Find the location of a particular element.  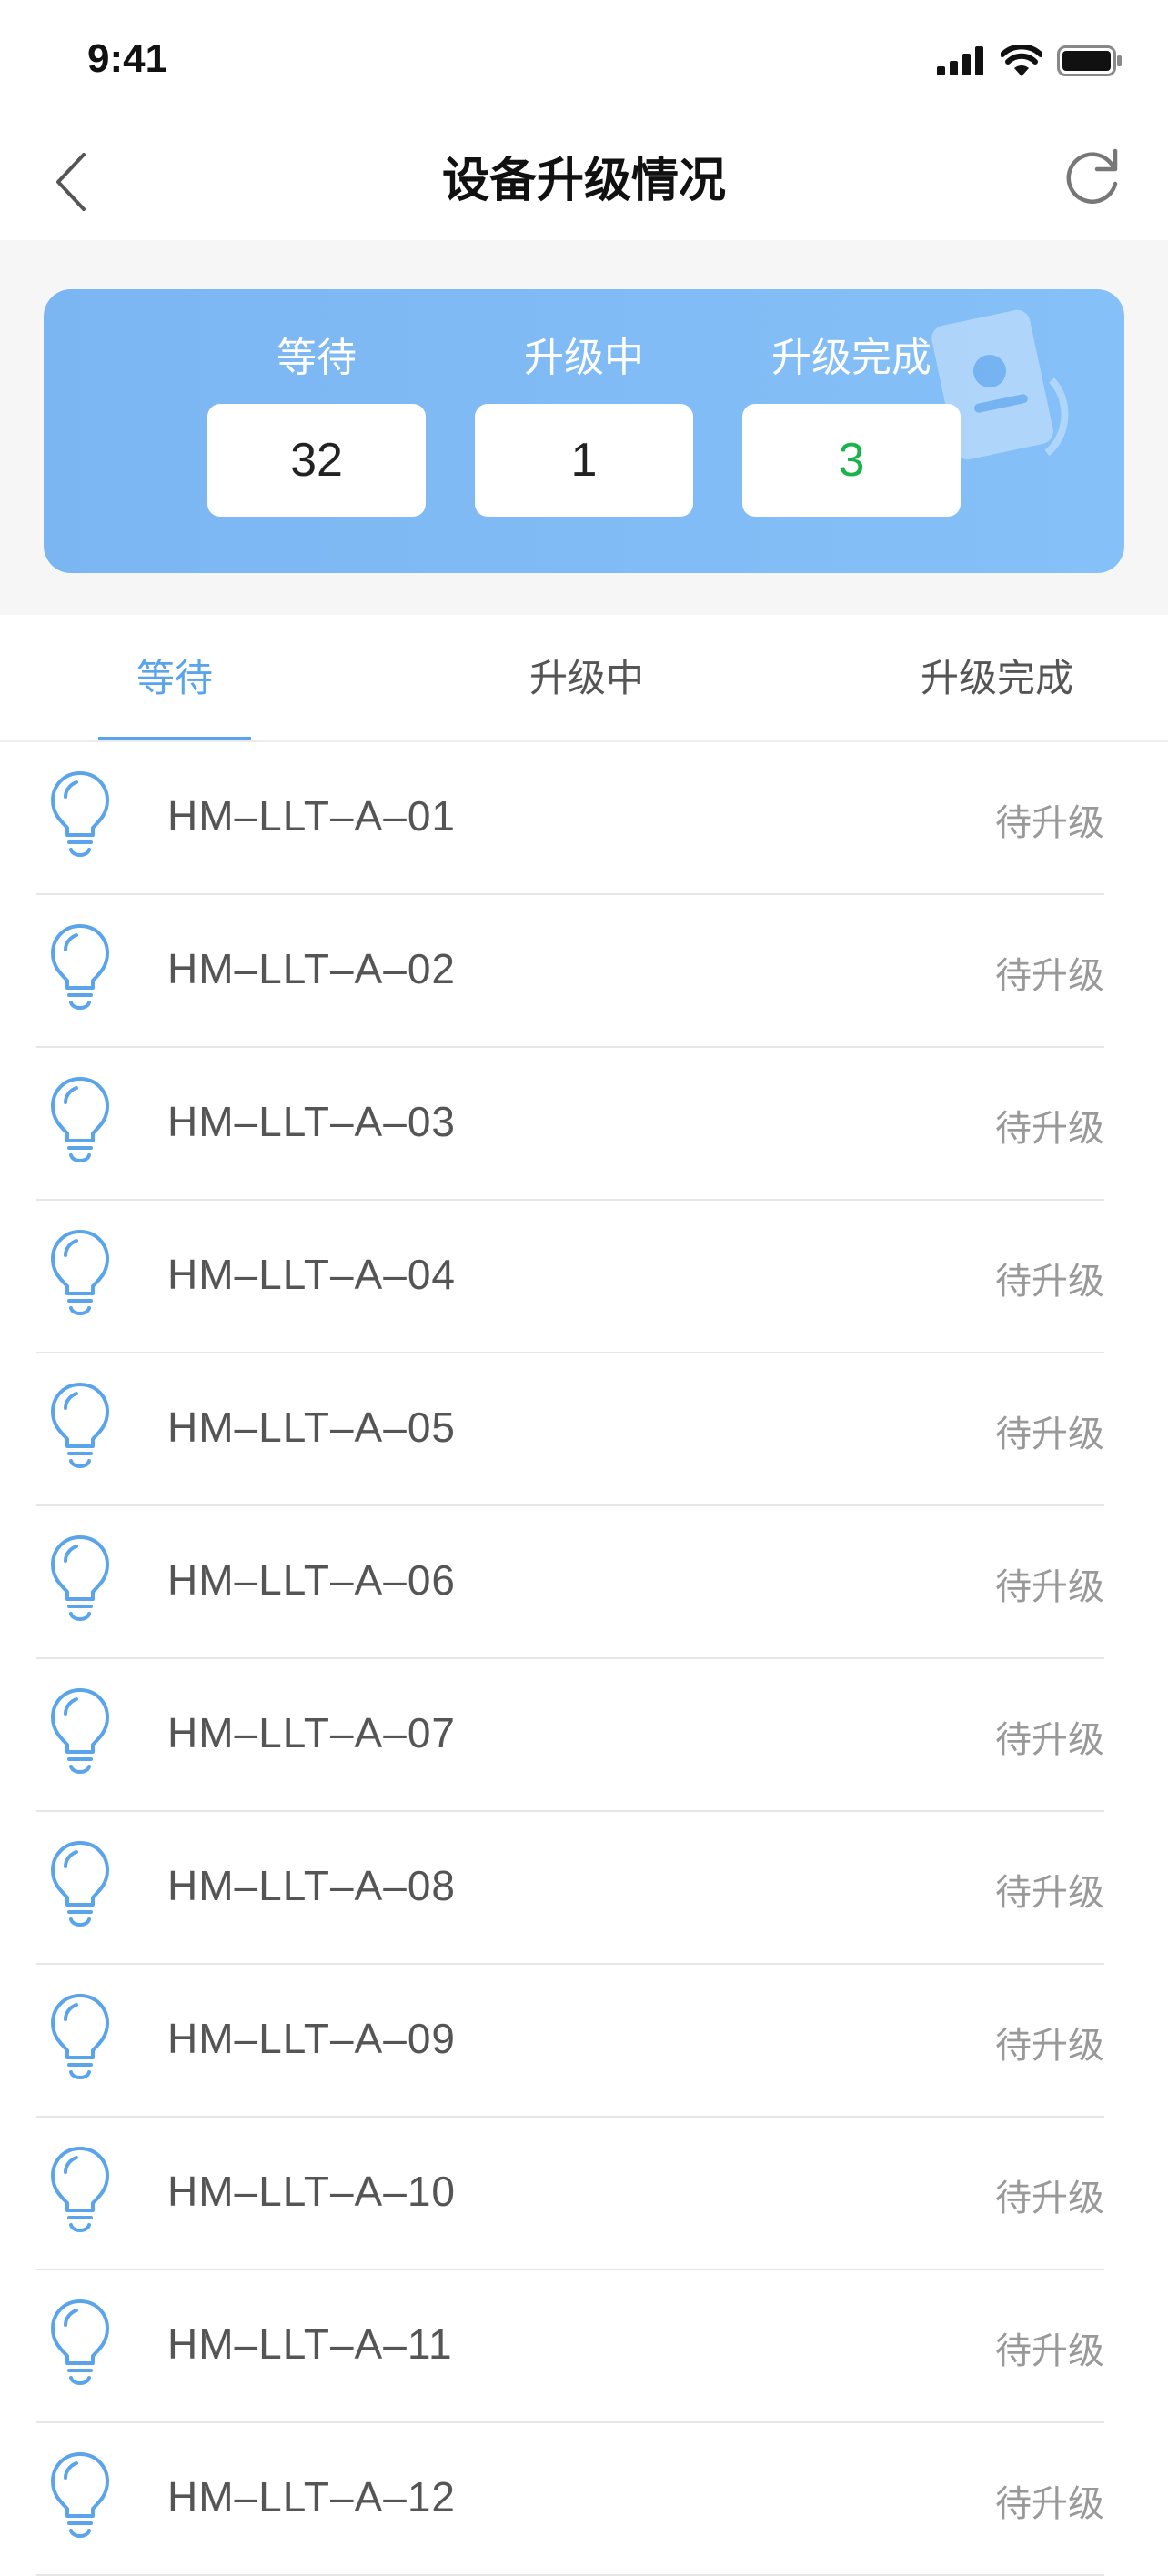

tab-completed: 升级完成 is located at coordinates (997, 678).